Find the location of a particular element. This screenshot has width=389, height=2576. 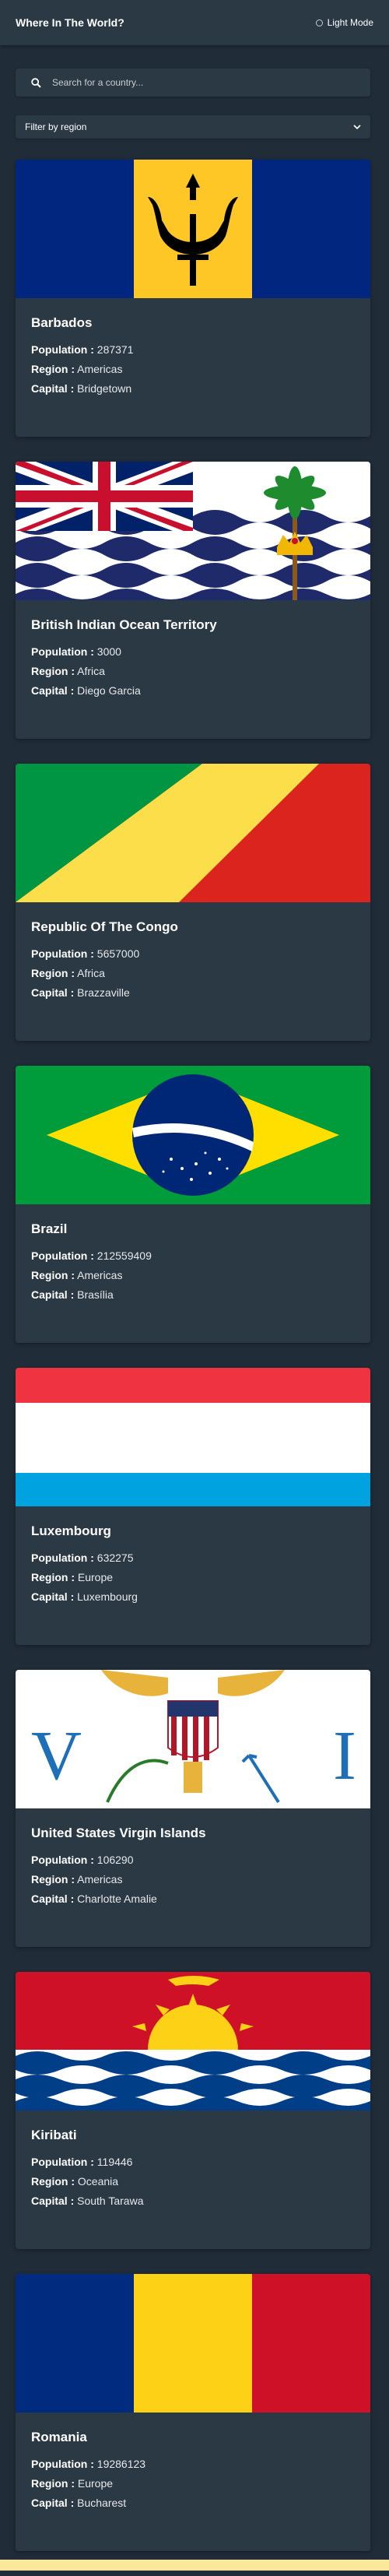

country-name: Republic Of The Congo is located at coordinates (104, 926).